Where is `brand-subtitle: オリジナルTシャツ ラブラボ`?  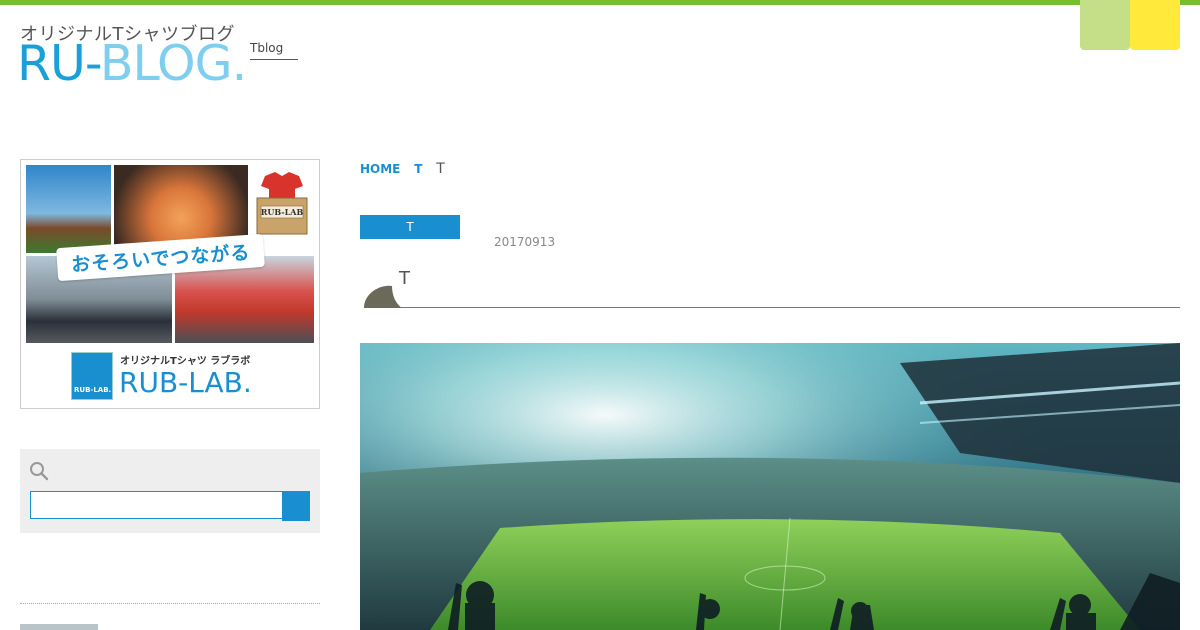
brand-subtitle: オリジナルTシャツ ラブラボ is located at coordinates (185, 361).